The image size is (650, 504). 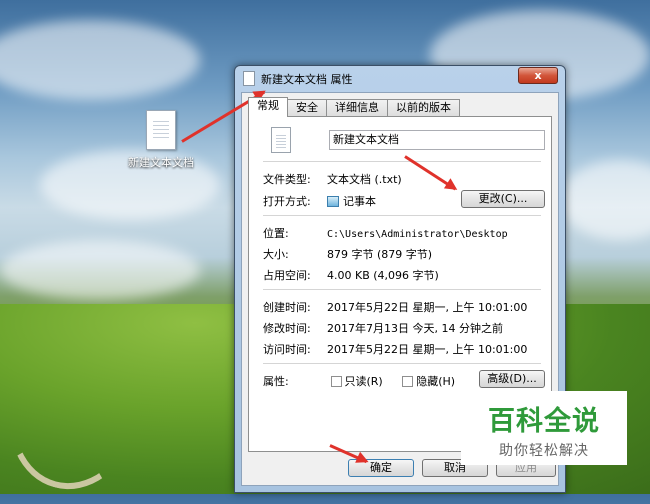 I want to click on disk-size-value: 4.00 KB (4,096 字节), so click(x=383, y=275).